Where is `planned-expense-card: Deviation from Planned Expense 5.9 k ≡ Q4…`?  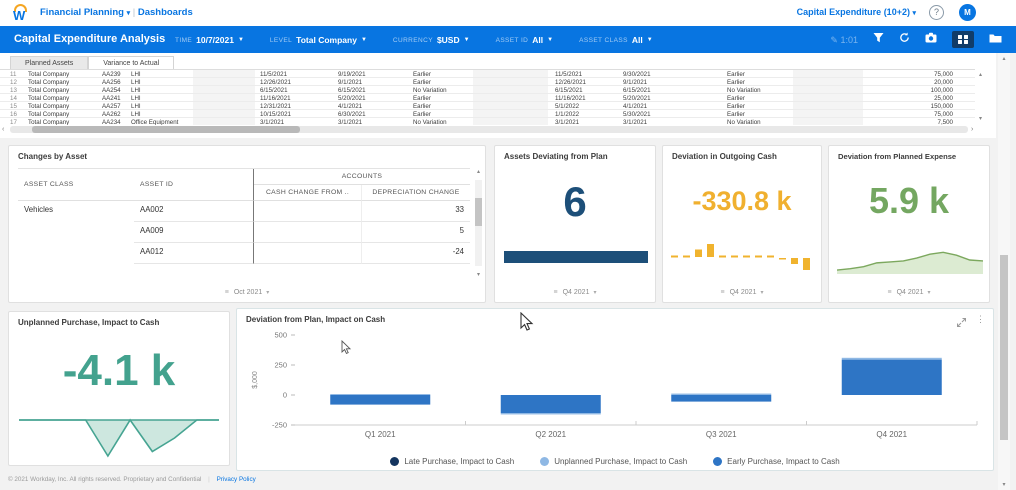 planned-expense-card: Deviation from Planned Expense 5.9 k ≡ Q4… is located at coordinates (909, 224).